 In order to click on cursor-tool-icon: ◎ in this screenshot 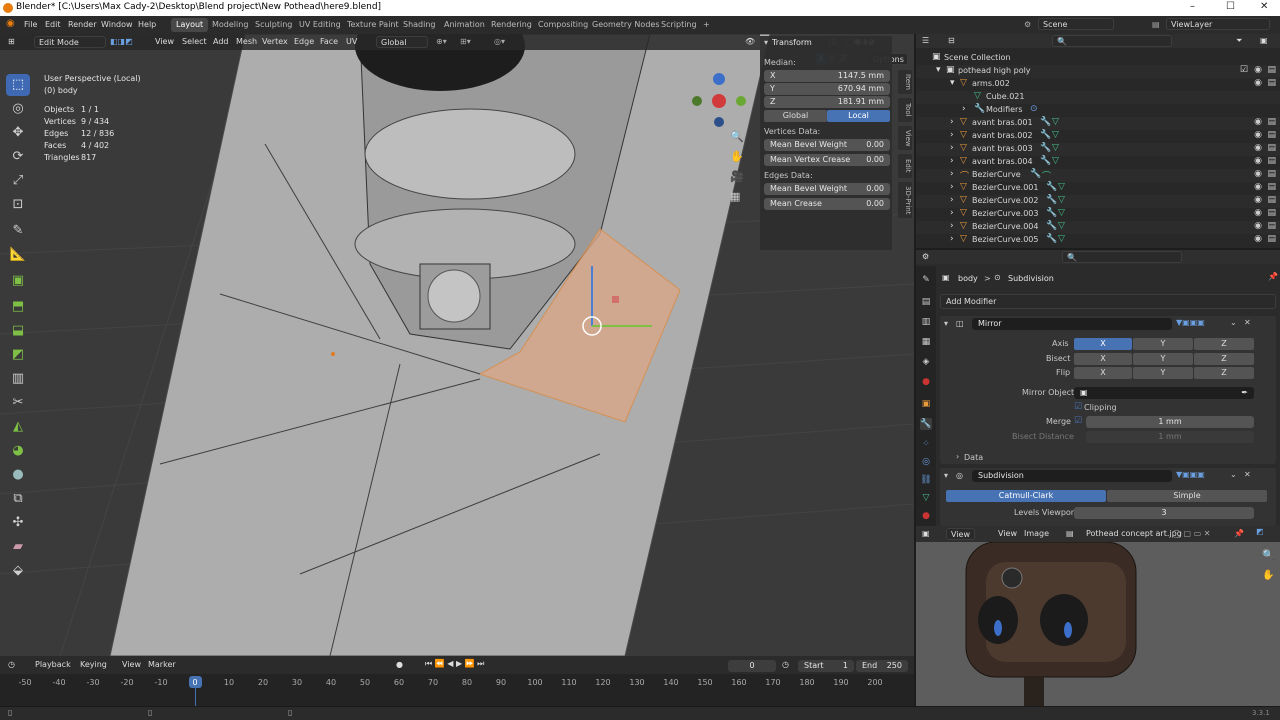, I will do `click(18, 109)`.